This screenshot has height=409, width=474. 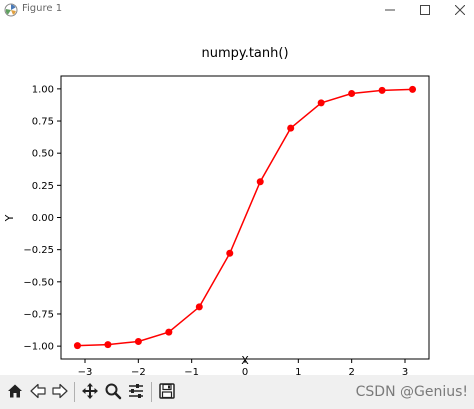 I want to click on home-icon, so click(x=15, y=391).